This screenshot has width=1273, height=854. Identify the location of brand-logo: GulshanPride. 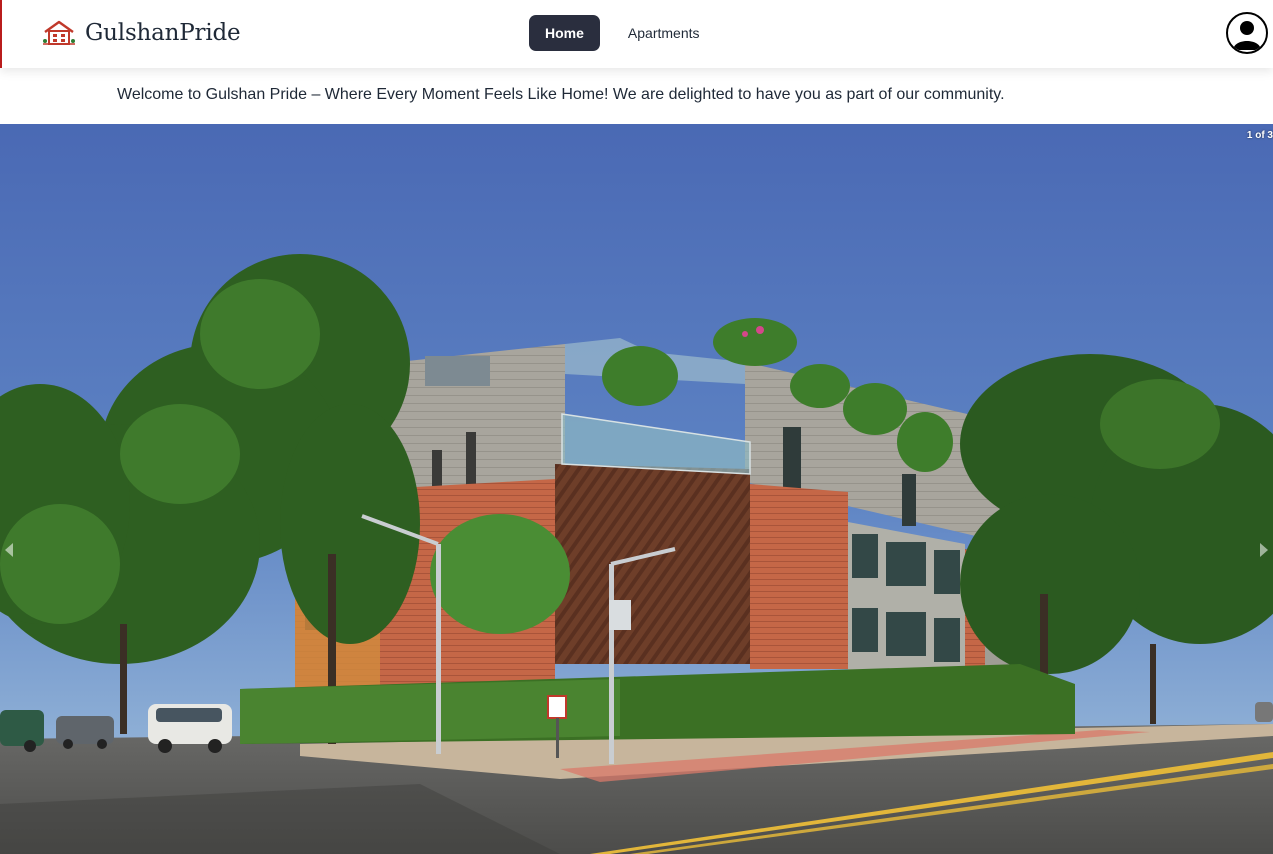
(141, 33).